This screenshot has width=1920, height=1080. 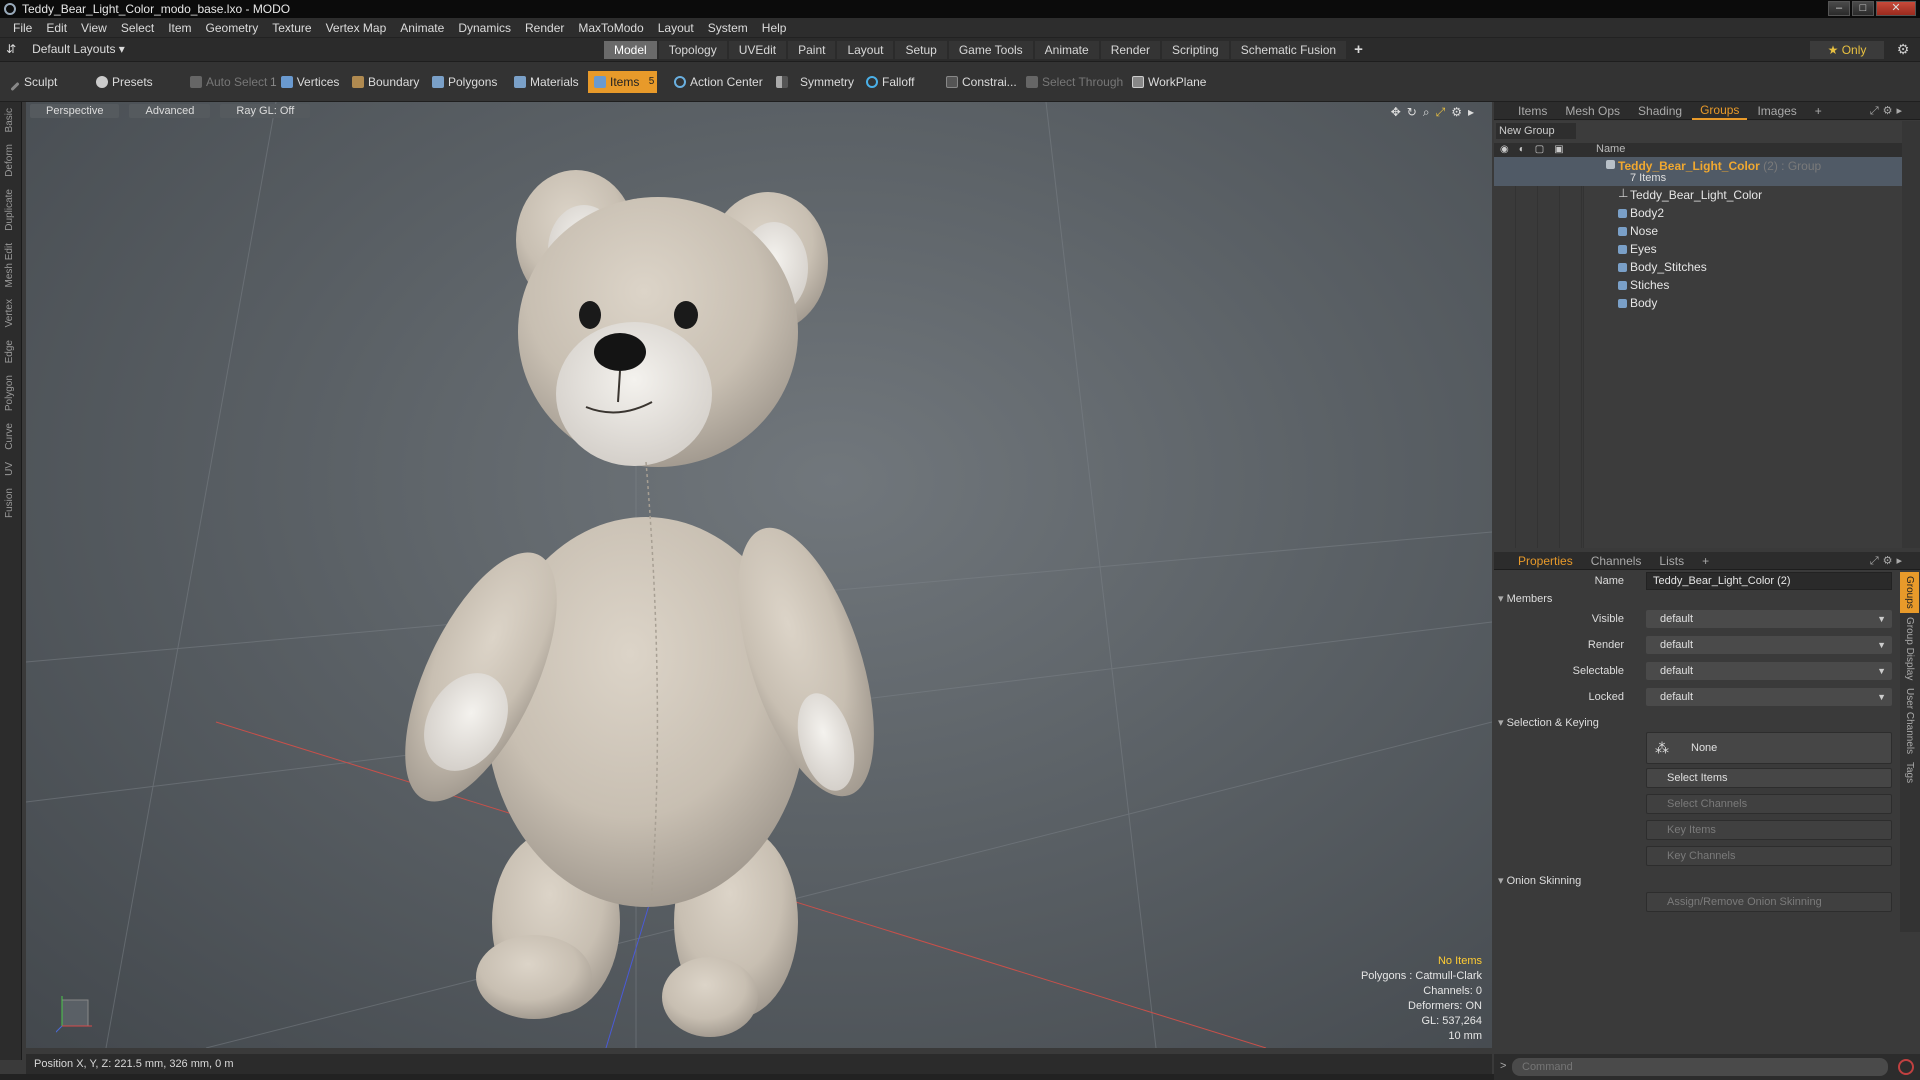 I want to click on rotate-view-icon: ↻, so click(x=1412, y=112).